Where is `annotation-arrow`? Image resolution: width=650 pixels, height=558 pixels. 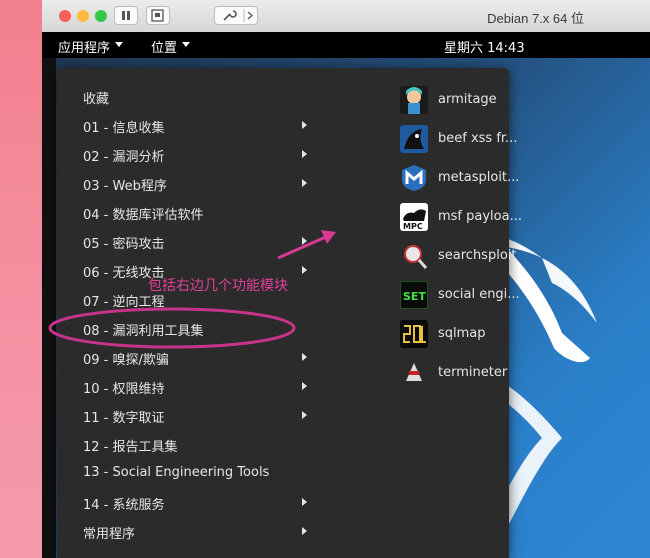
annotation-arrow is located at coordinates (303, 247).